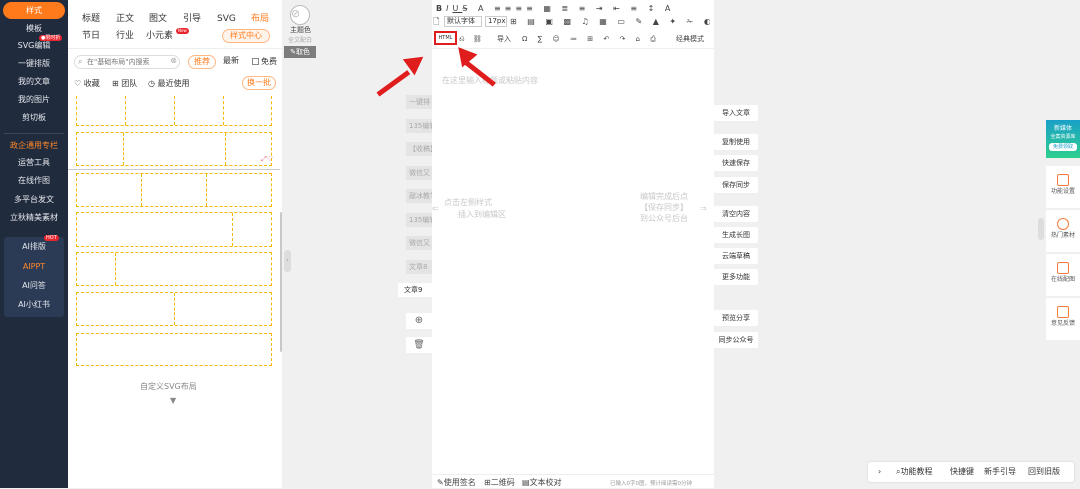 The height and width of the screenshot is (489, 1080). What do you see at coordinates (542, 483) in the screenshot?
I see `proofread-button: ▤文本校对` at bounding box center [542, 483].